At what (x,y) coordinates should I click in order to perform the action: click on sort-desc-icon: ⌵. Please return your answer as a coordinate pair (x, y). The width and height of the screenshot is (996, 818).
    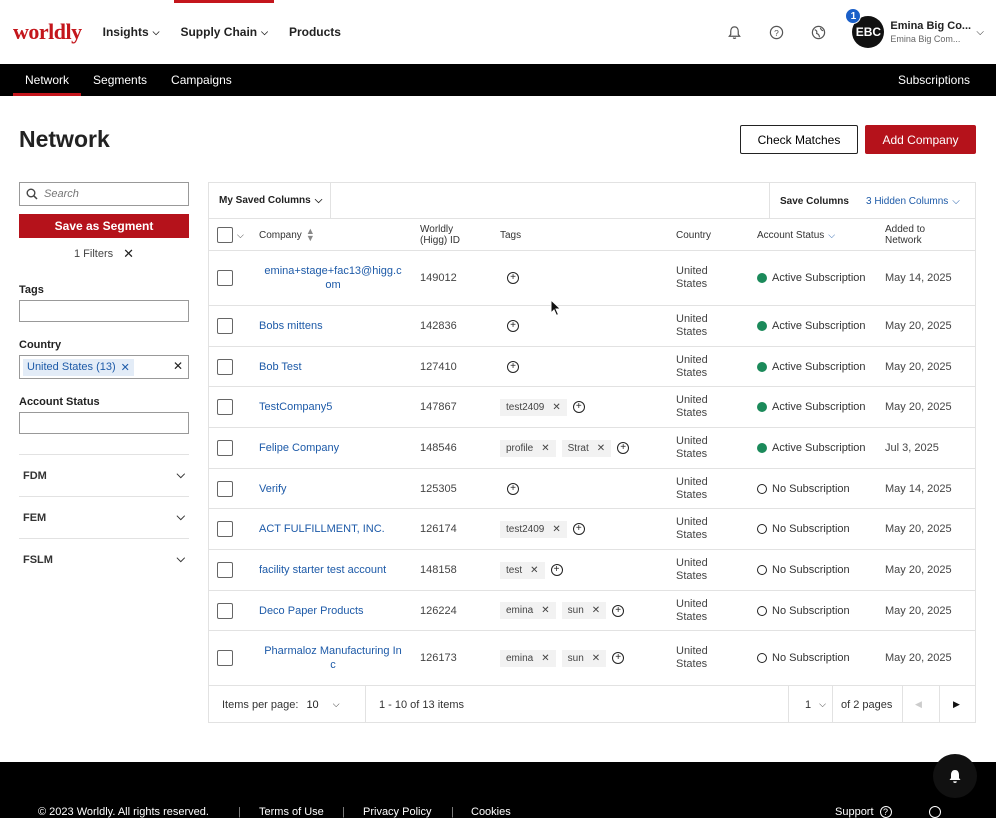
    Looking at the image, I should click on (831, 235).